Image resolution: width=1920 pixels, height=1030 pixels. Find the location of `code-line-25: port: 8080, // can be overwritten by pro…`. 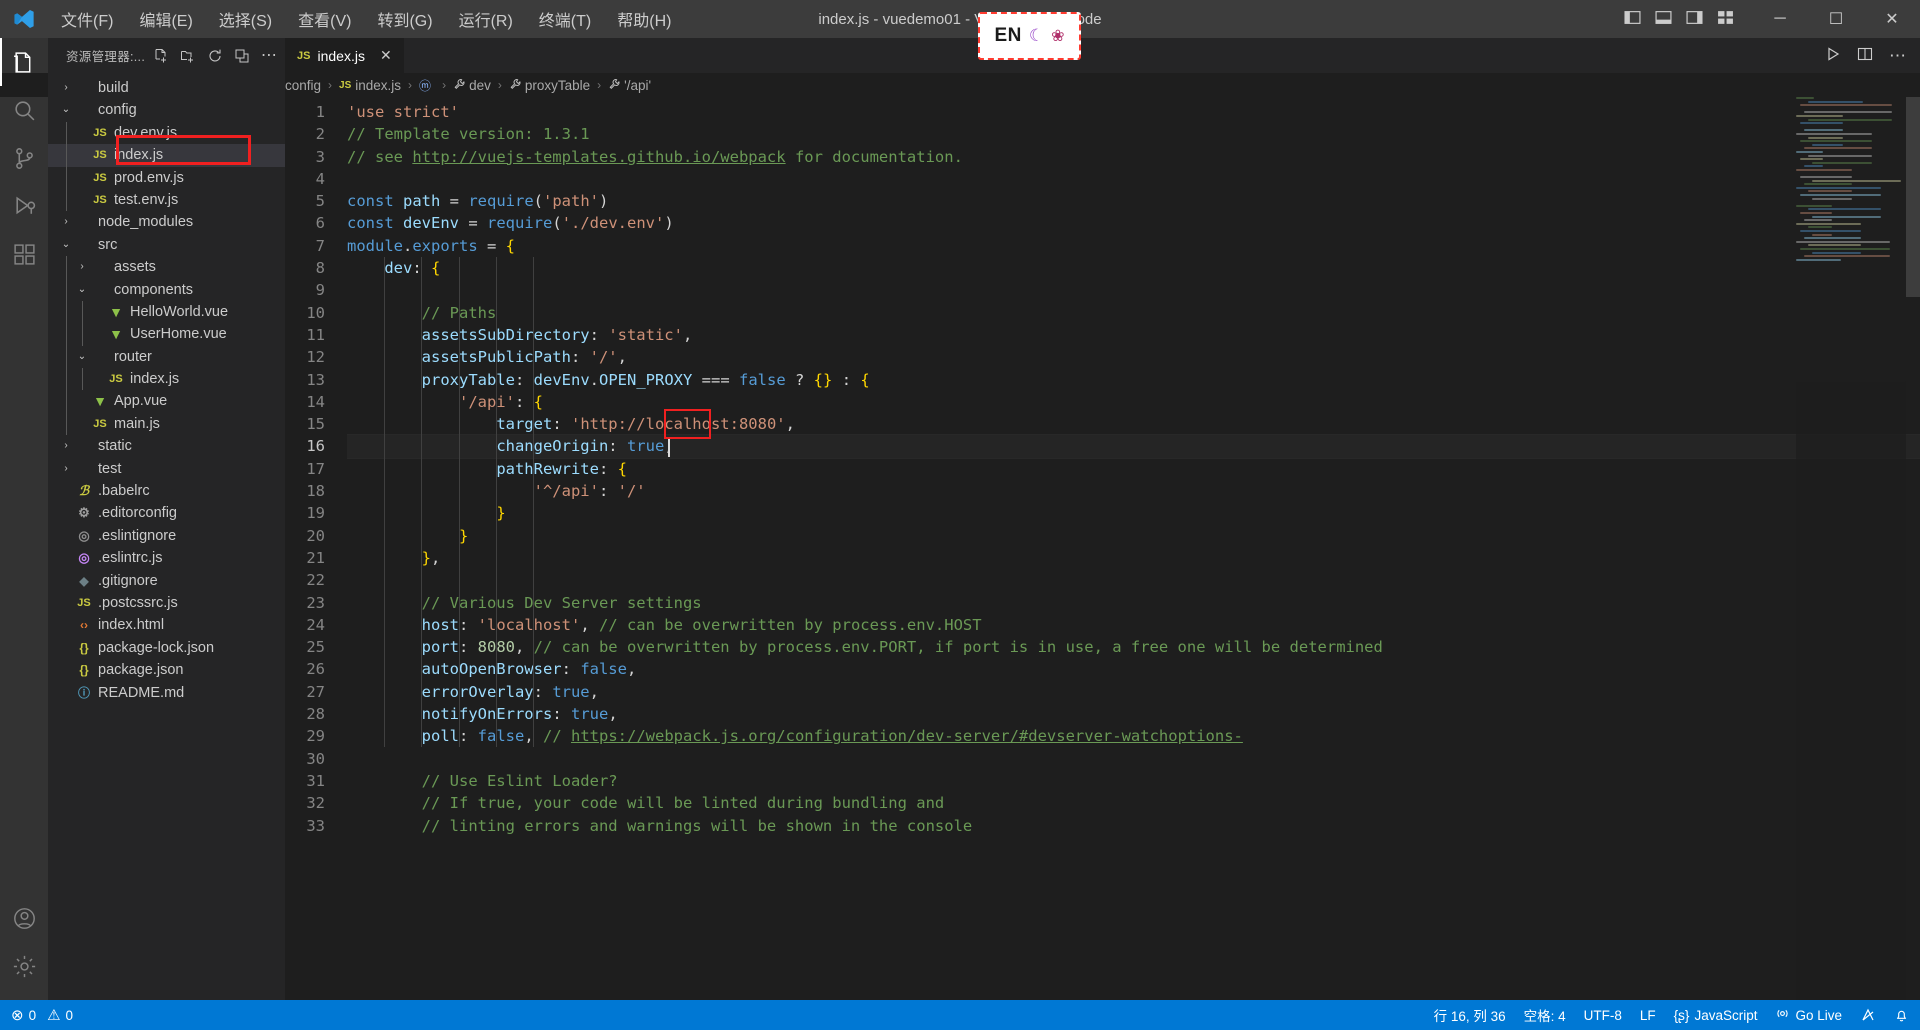

code-line-25: port: 8080, // can be overwritten by pro… is located at coordinates (1133, 647).